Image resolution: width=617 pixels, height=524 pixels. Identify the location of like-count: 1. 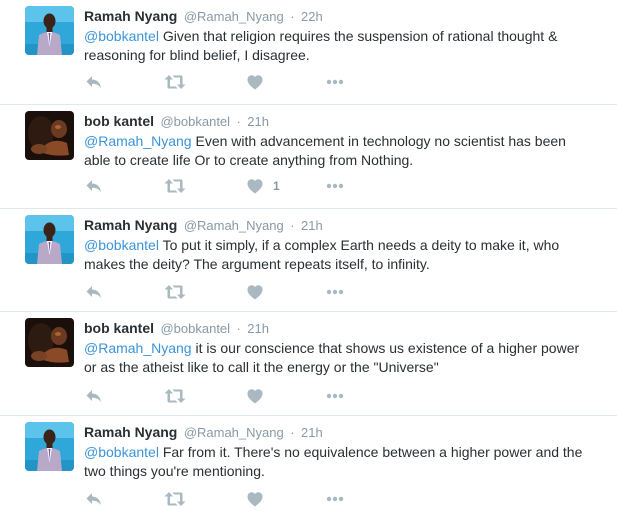
(276, 186).